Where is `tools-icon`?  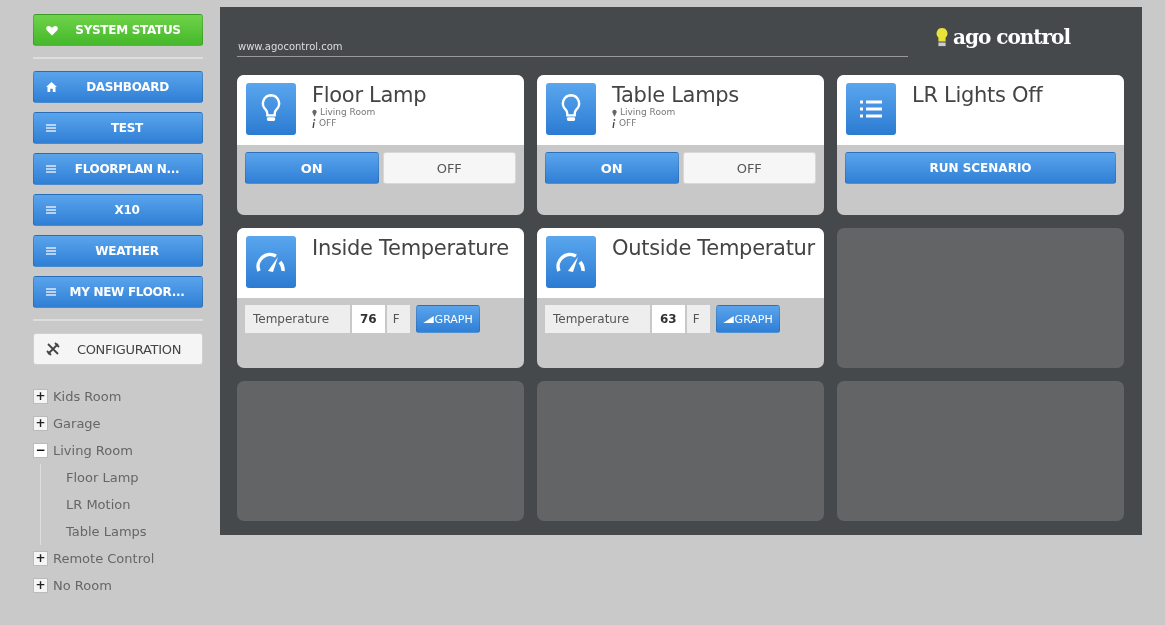
tools-icon is located at coordinates (53, 349).